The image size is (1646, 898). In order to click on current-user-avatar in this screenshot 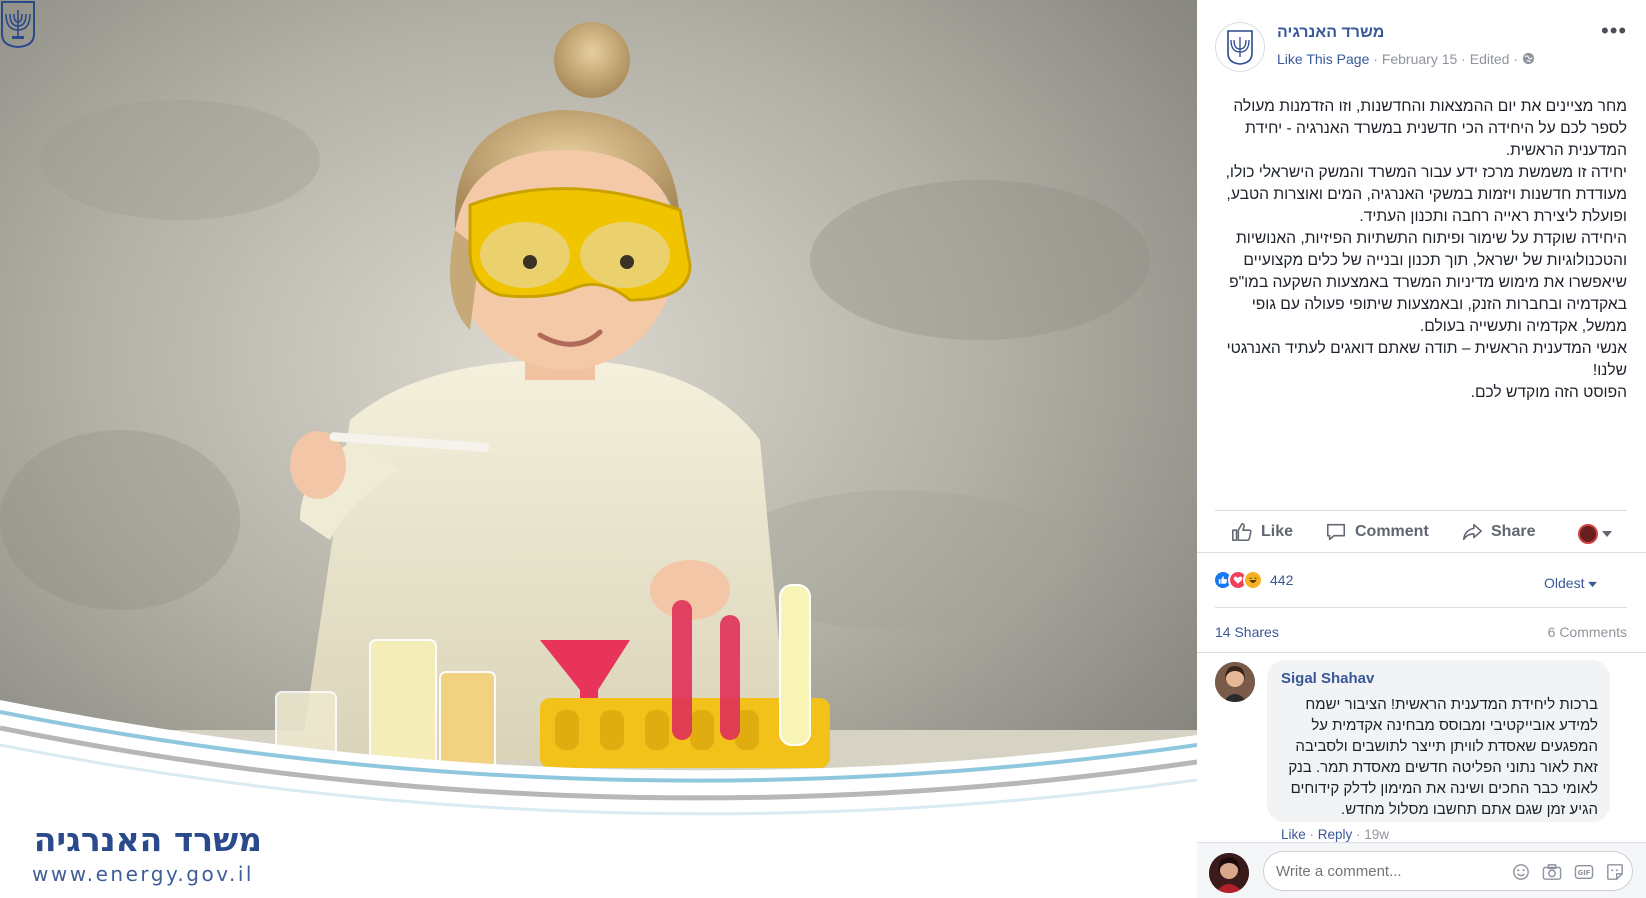, I will do `click(1229, 873)`.